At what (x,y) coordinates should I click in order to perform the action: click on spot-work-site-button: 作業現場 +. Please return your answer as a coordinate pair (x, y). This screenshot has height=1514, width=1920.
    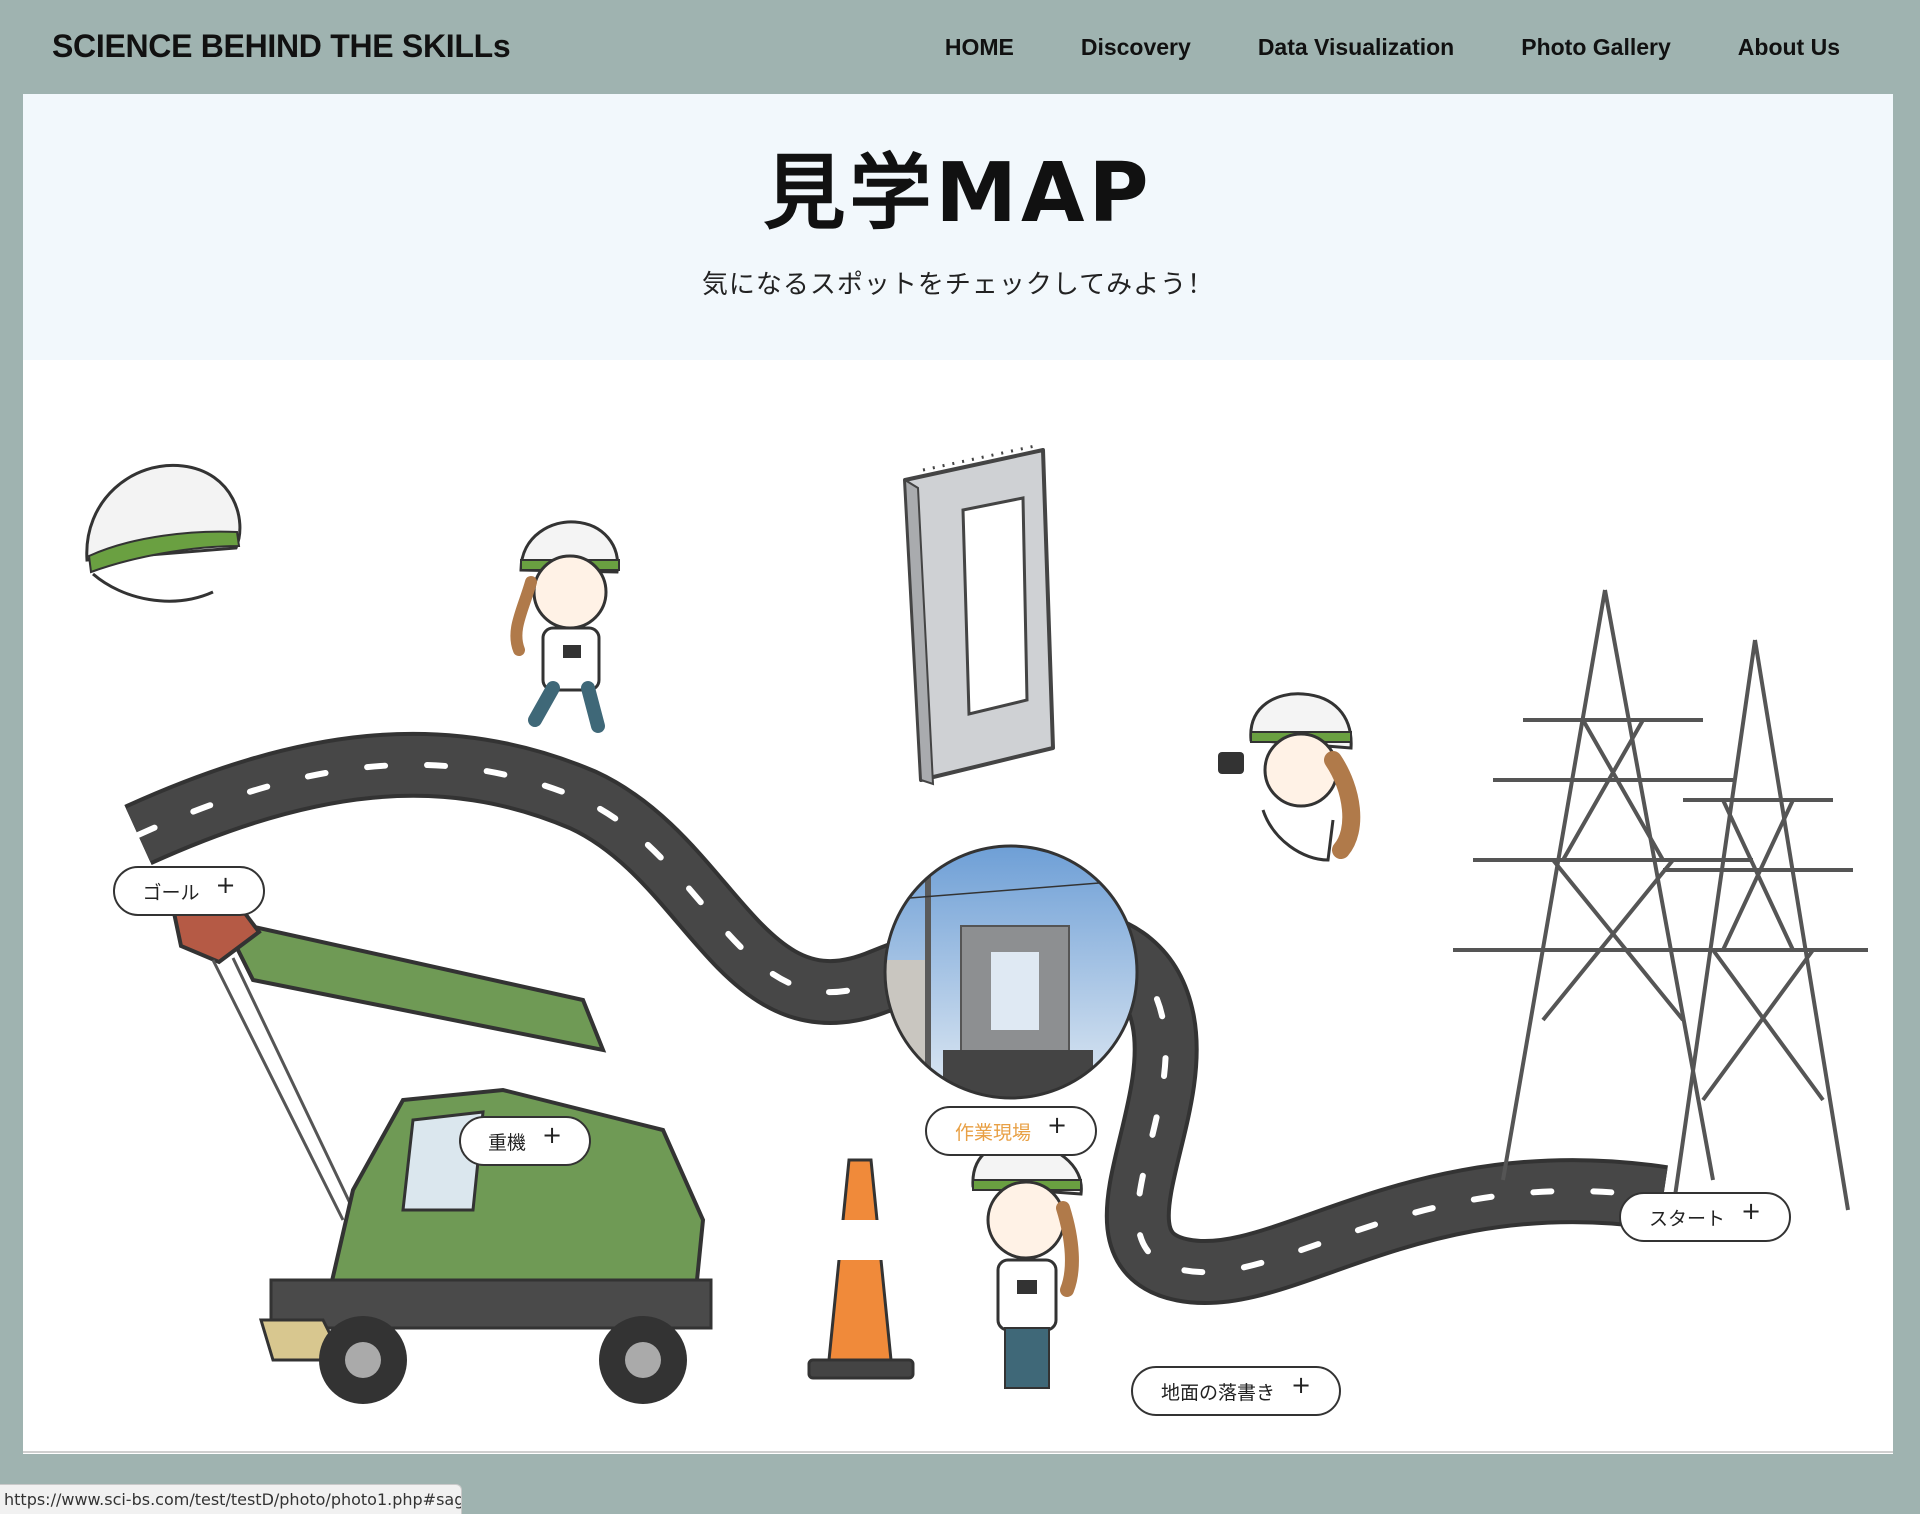
    Looking at the image, I should click on (1011, 1131).